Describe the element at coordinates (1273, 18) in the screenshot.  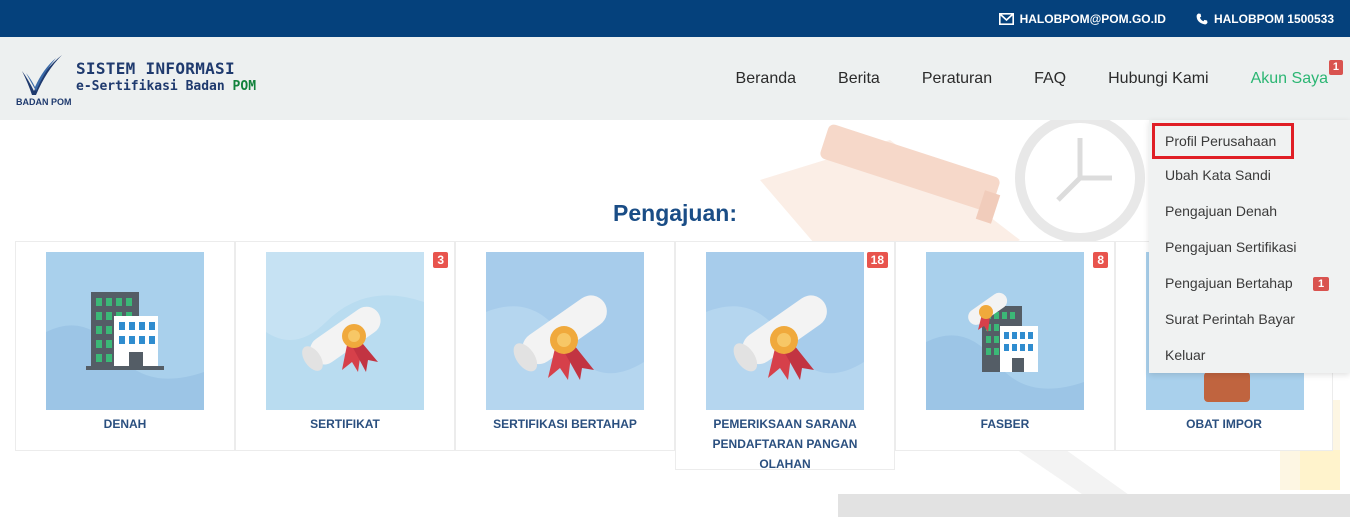
I see `phone-text: HALOBPOM 1500533` at that location.